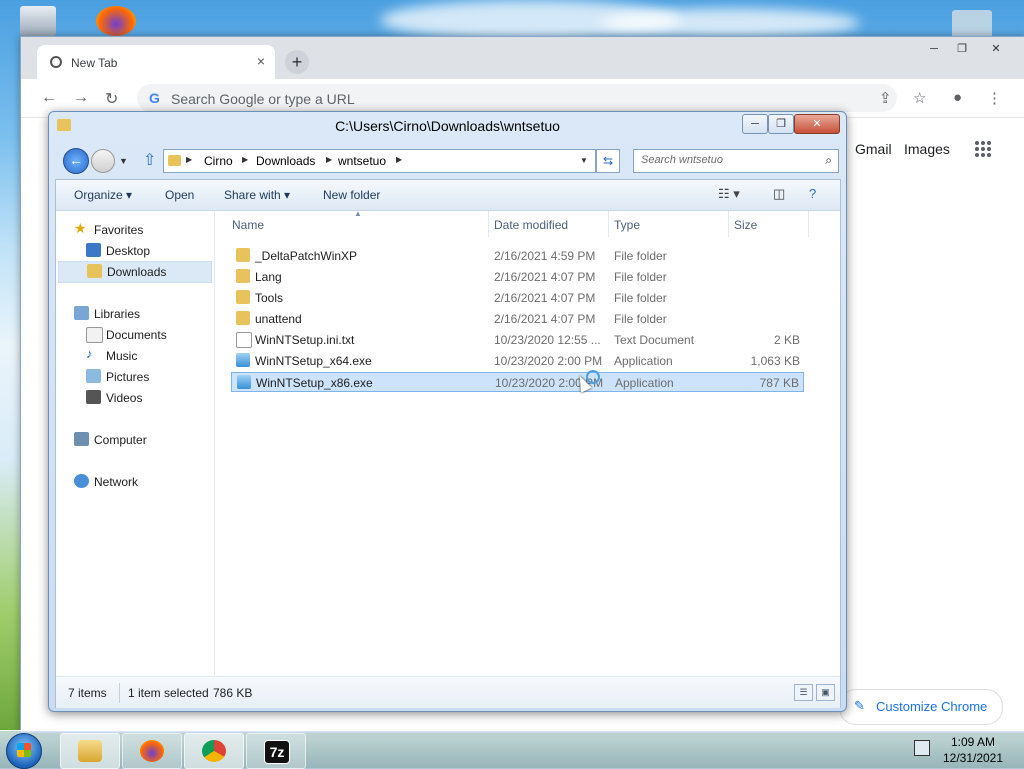  What do you see at coordinates (134, 482) in the screenshot?
I see `nav-network: Network` at bounding box center [134, 482].